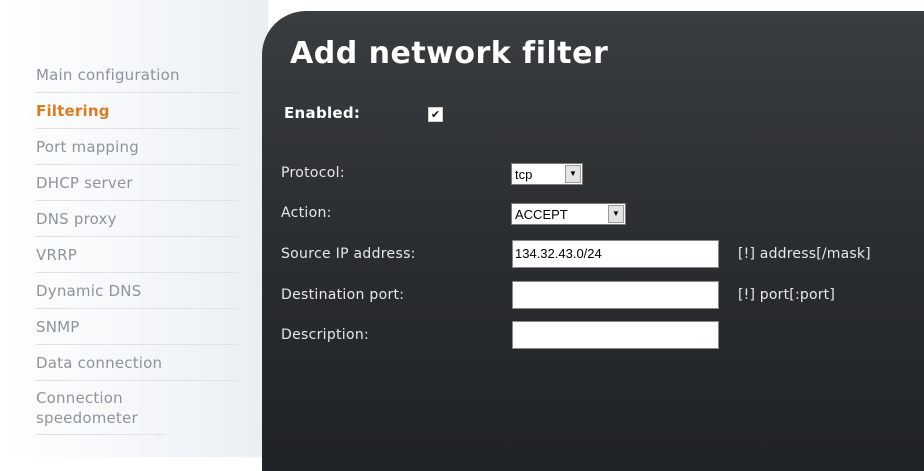  I want to click on checkmark-icon: ✔, so click(435, 114).